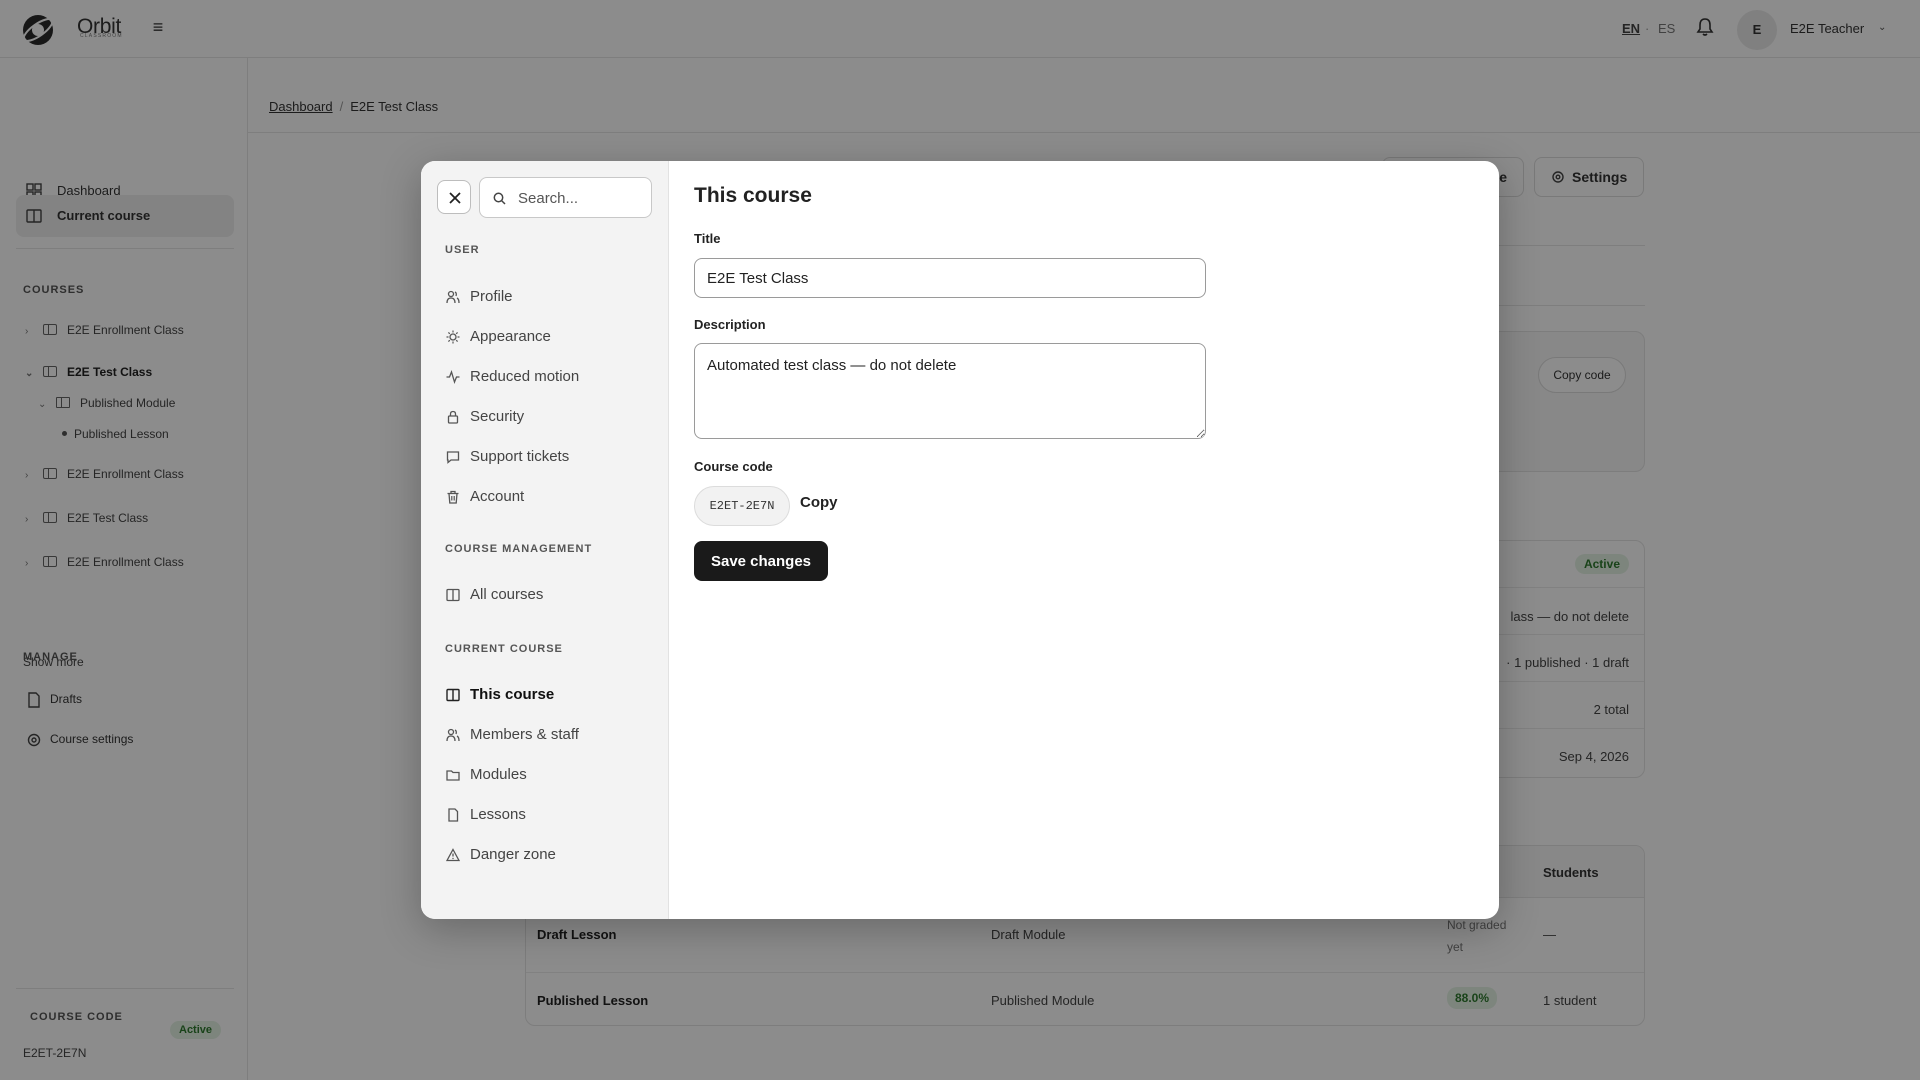 Image resolution: width=1920 pixels, height=1080 pixels. I want to click on settings-search, so click(565, 197).